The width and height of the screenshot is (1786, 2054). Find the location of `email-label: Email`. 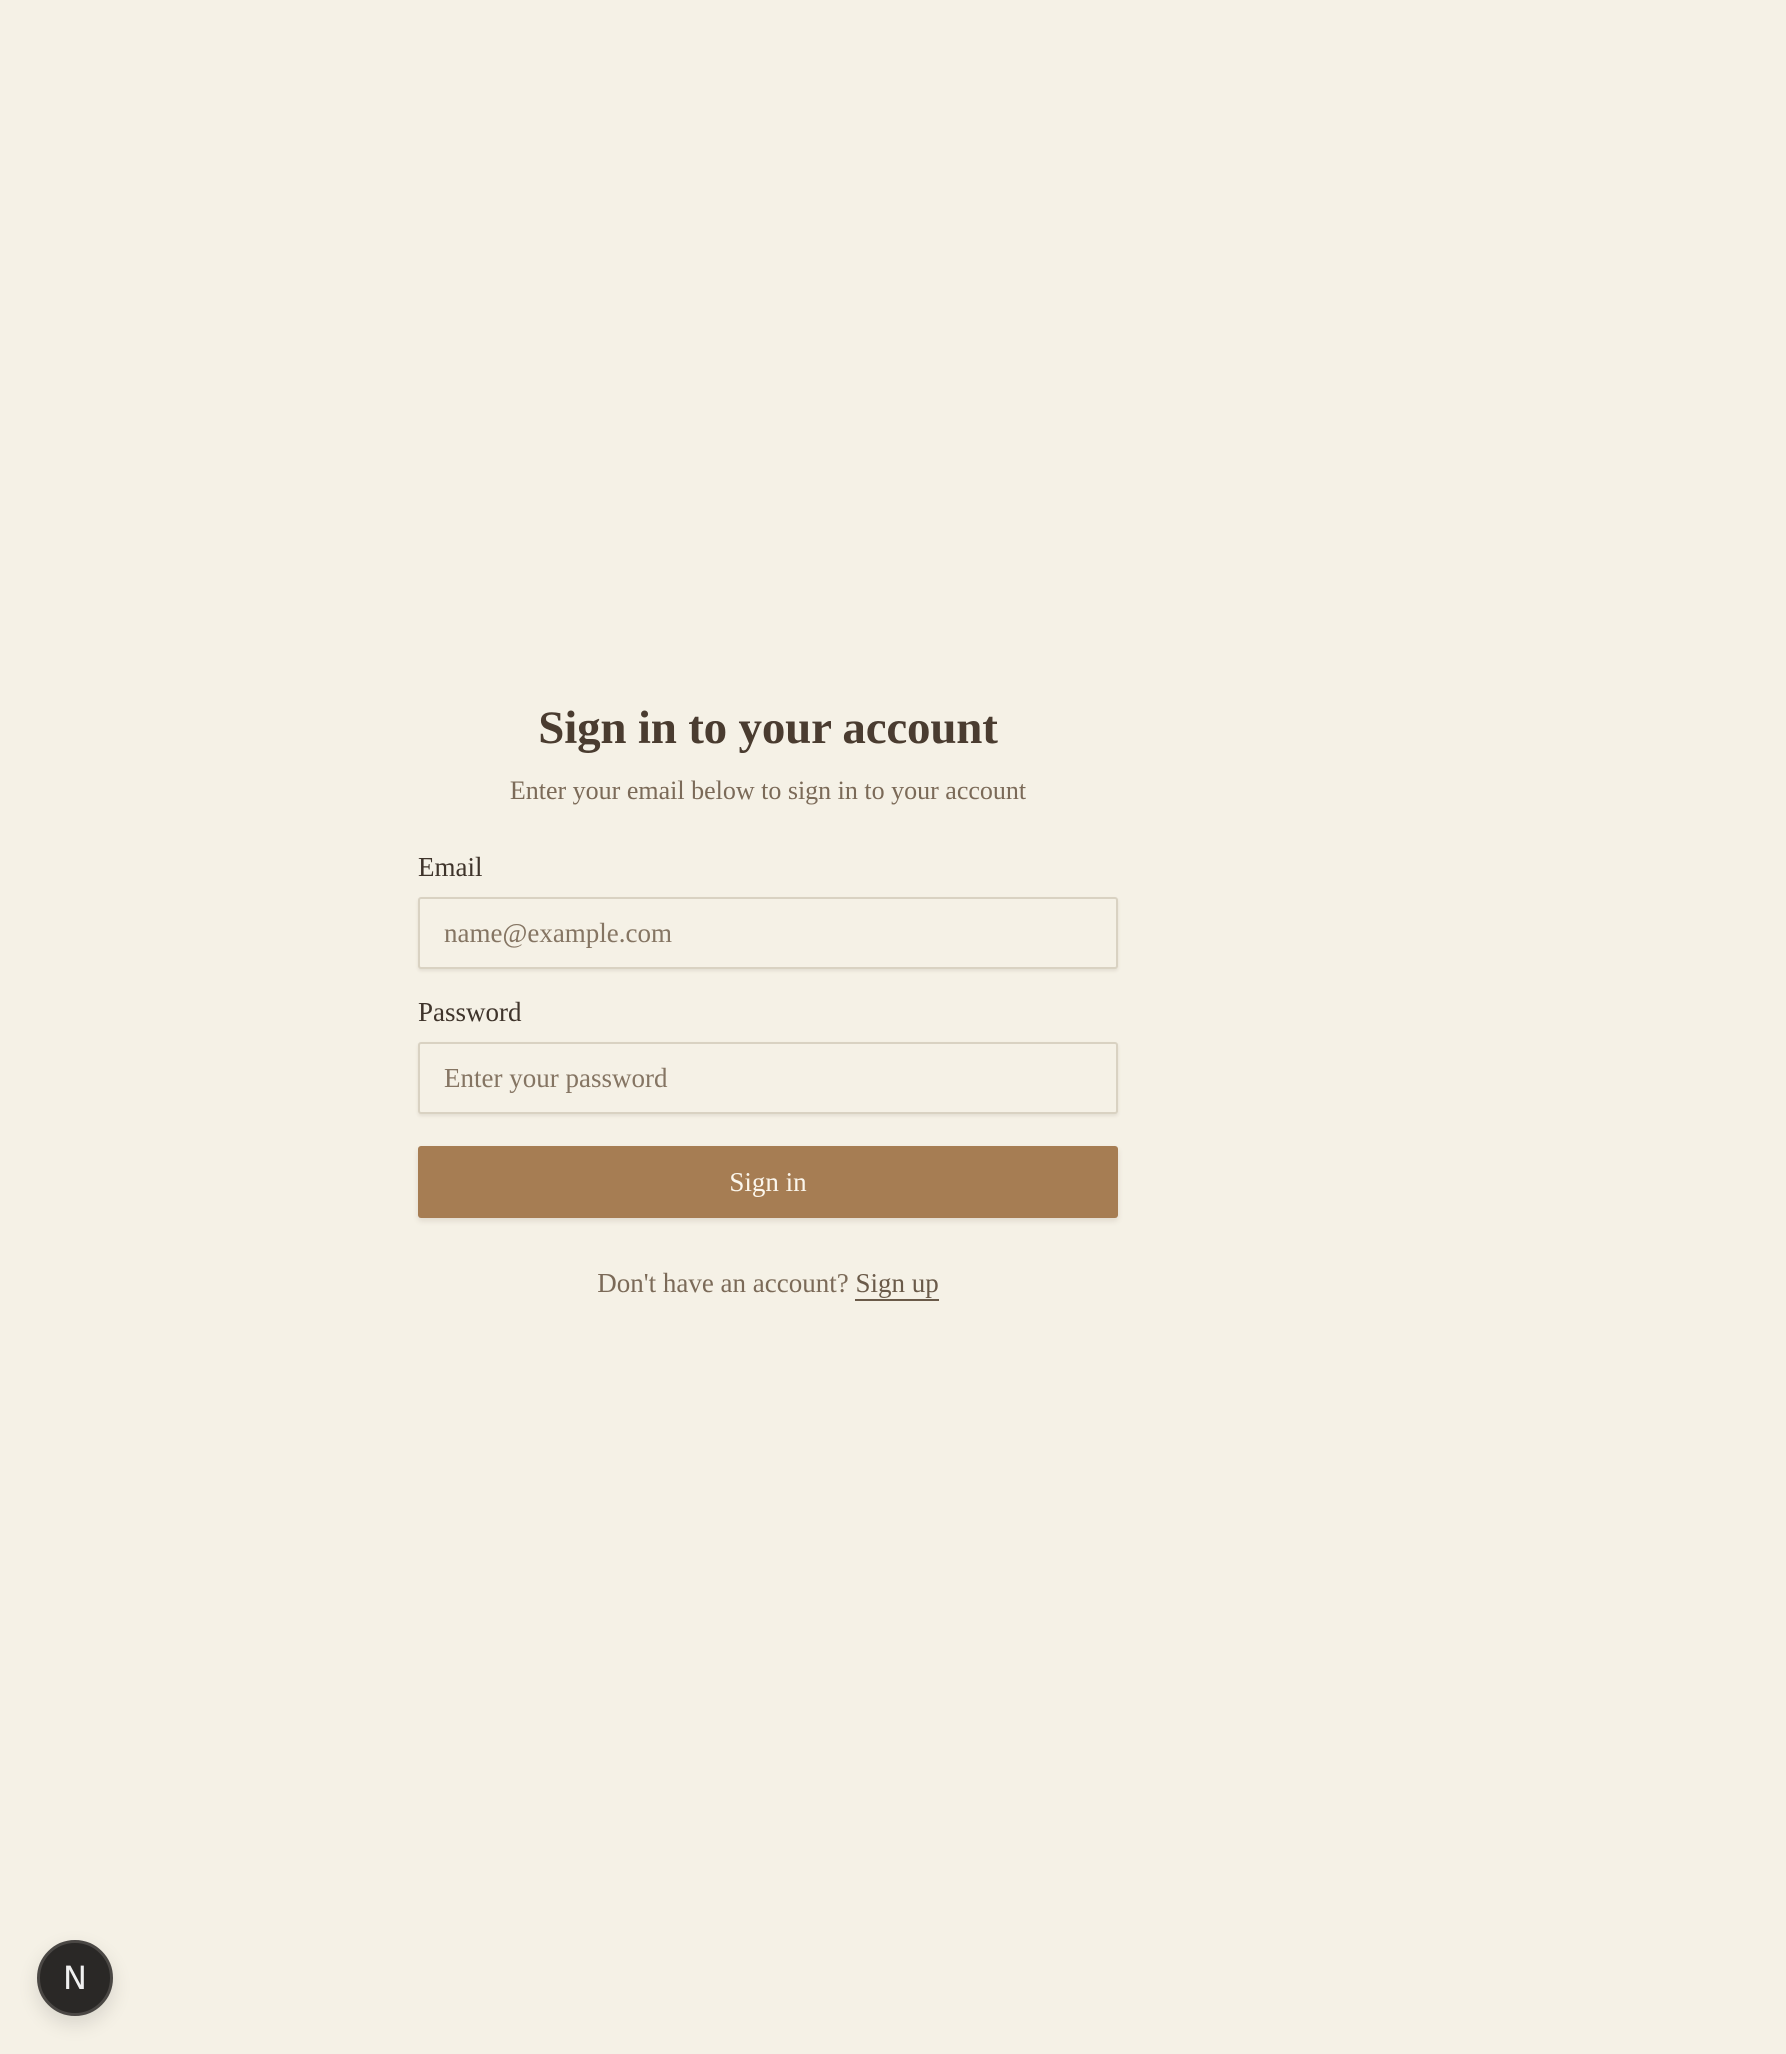

email-label: Email is located at coordinates (450, 867).